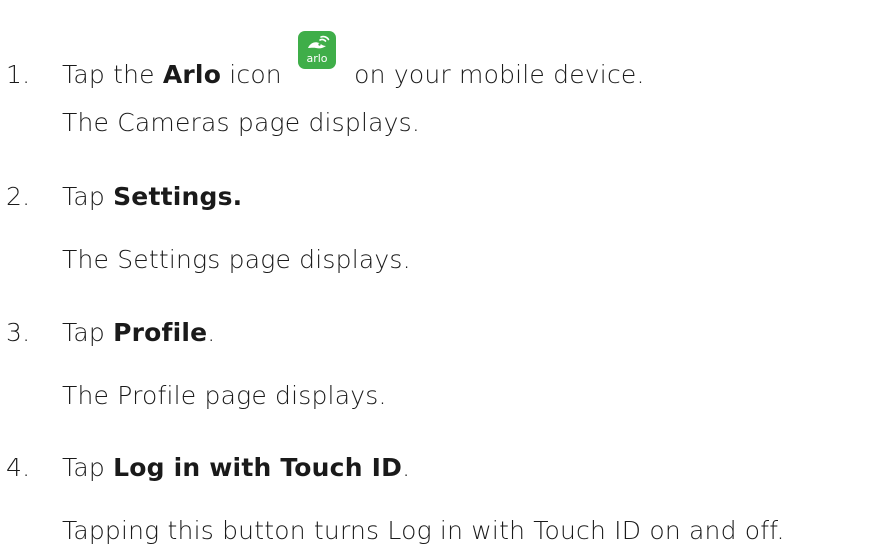 The width and height of the screenshot is (880, 559). I want to click on step-bold-text: Settings., so click(178, 196).